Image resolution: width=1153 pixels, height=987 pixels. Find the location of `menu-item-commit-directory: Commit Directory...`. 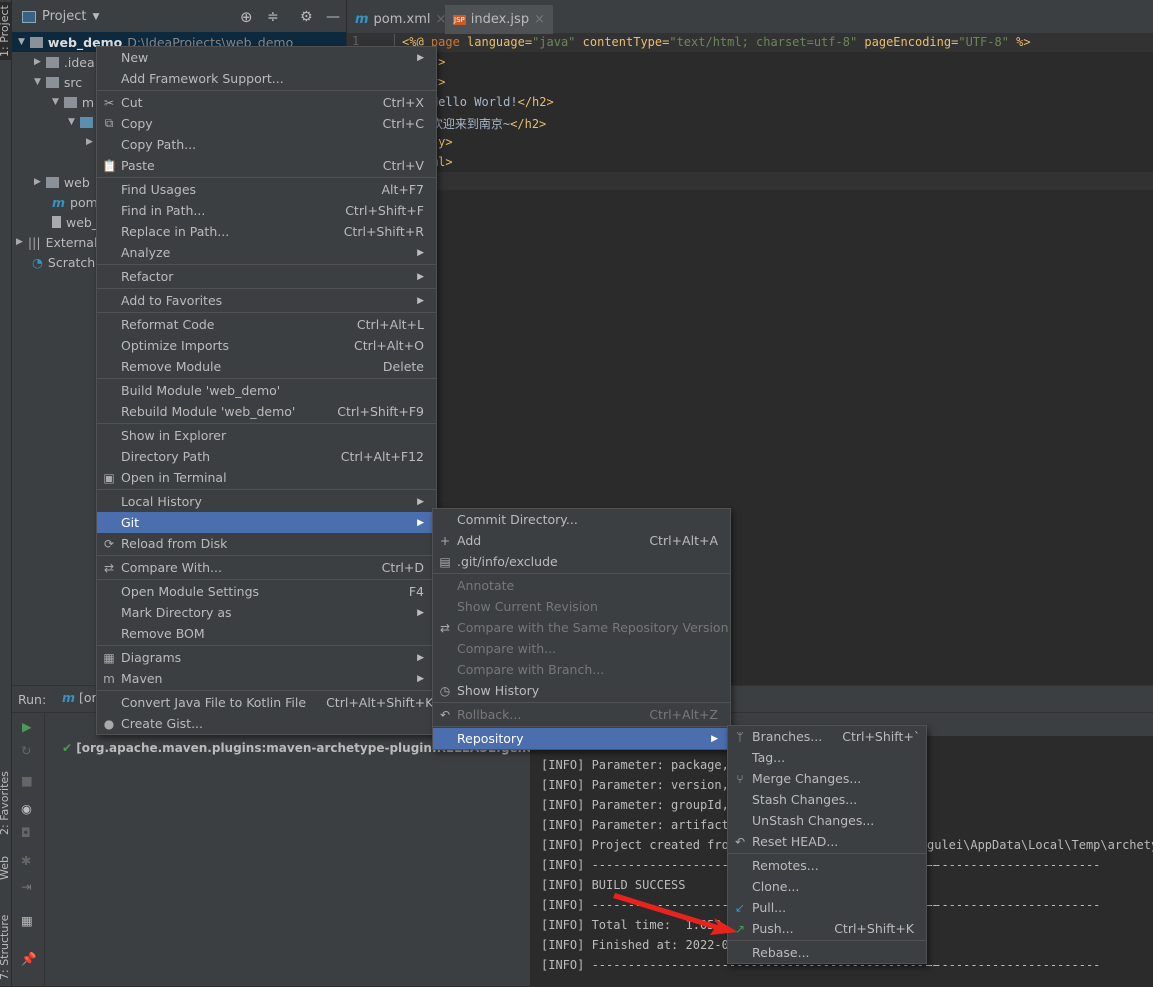

menu-item-commit-directory: Commit Directory... is located at coordinates (581, 519).